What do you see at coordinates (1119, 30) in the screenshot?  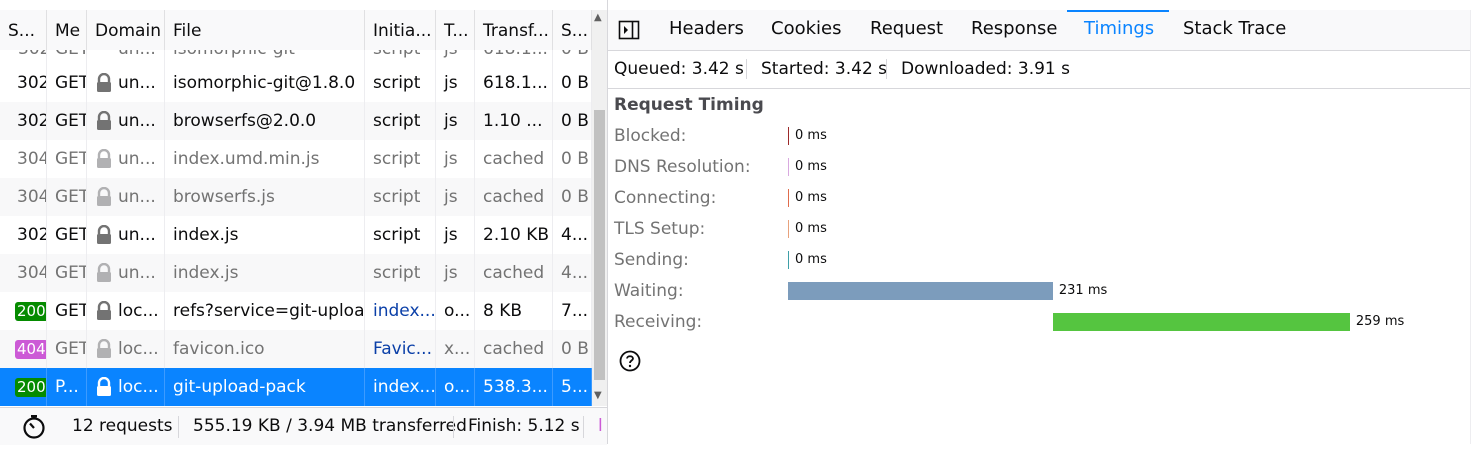 I see `tab-timings: Timings` at bounding box center [1119, 30].